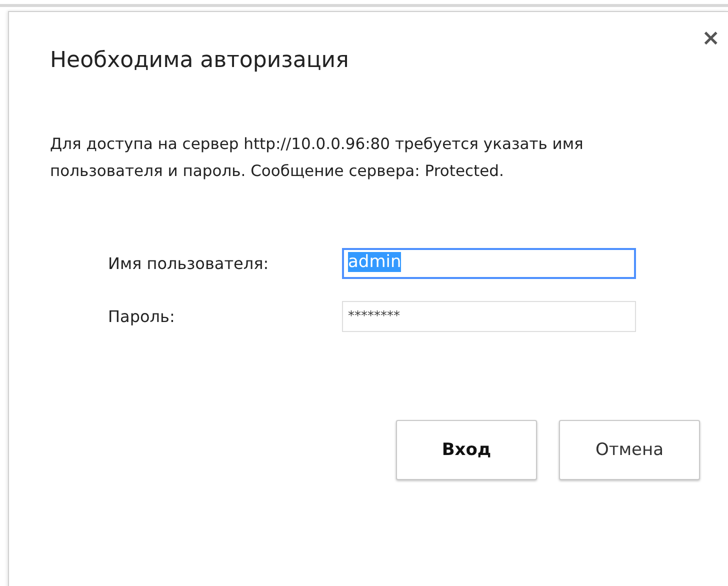 Image resolution: width=728 pixels, height=586 pixels. Describe the element at coordinates (629, 450) in the screenshot. I see `cancel-button: Отмена` at that location.